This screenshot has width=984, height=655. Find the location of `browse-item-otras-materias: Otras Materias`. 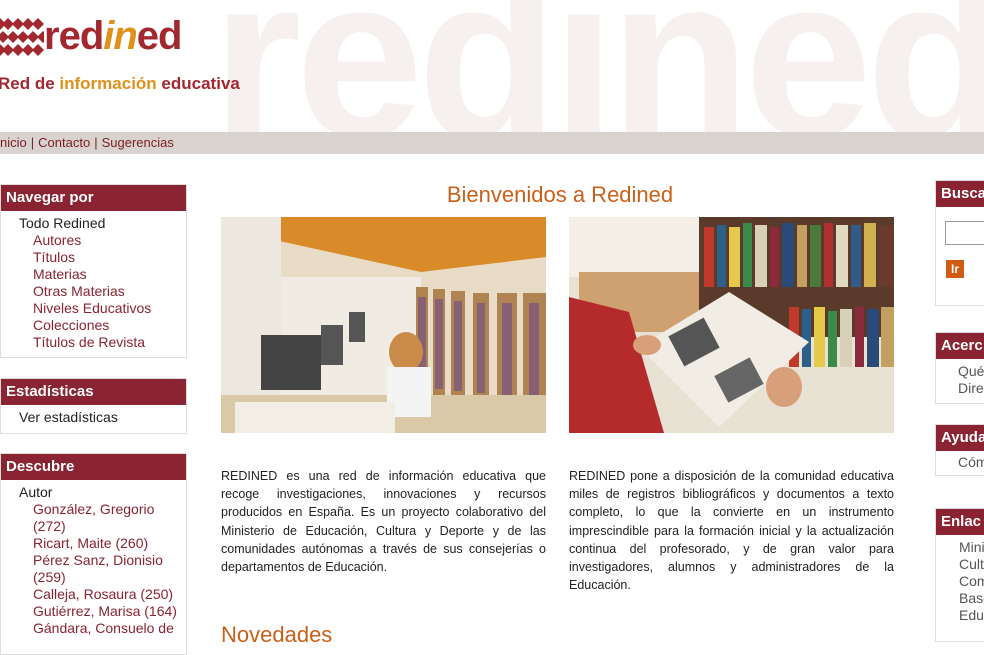

browse-item-otras-materias: Otras Materias is located at coordinates (79, 291).